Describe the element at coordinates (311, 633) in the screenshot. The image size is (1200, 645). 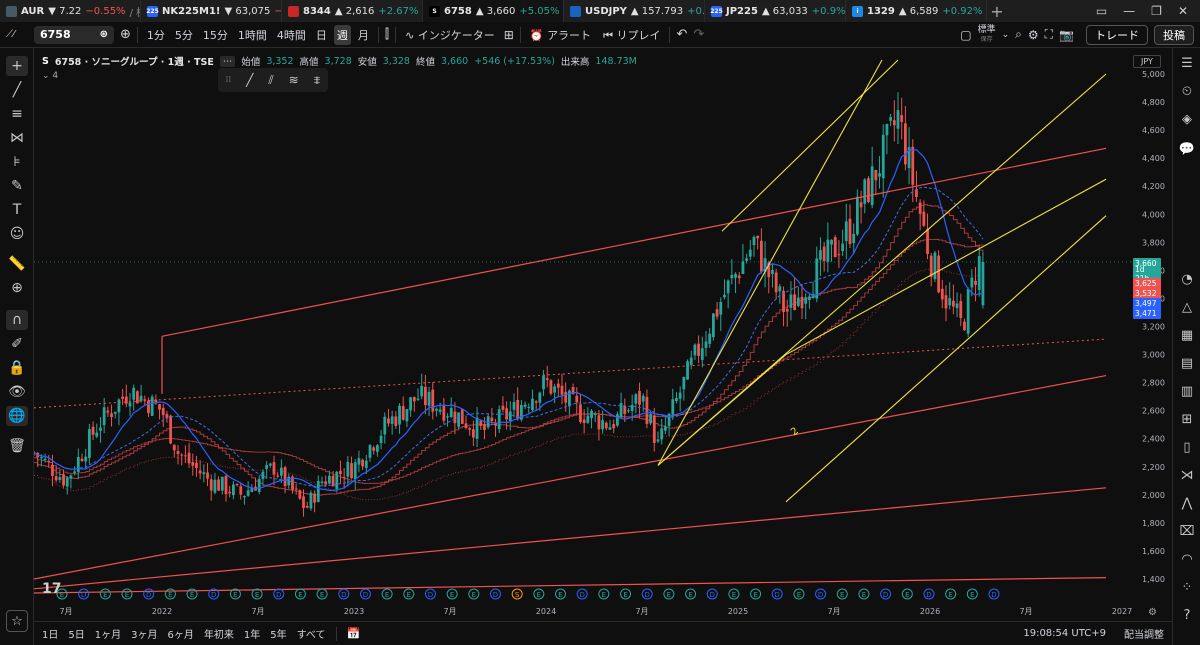
I see `range-button: すべて` at that location.